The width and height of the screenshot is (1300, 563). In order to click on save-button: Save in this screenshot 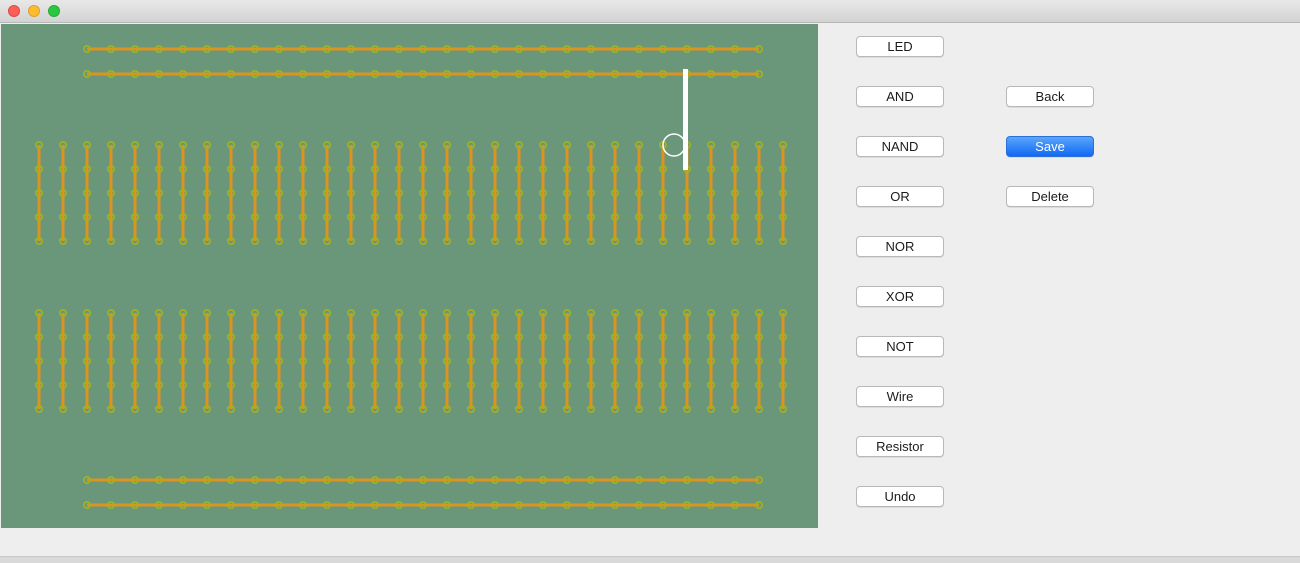, I will do `click(1050, 146)`.